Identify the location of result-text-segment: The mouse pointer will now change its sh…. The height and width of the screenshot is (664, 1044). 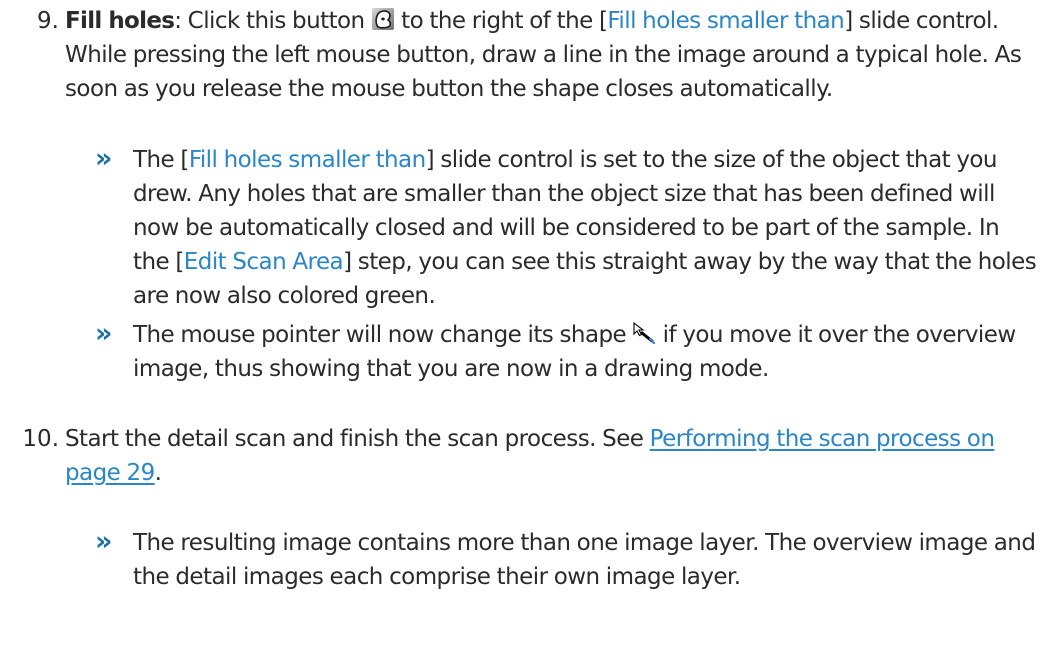
(383, 335).